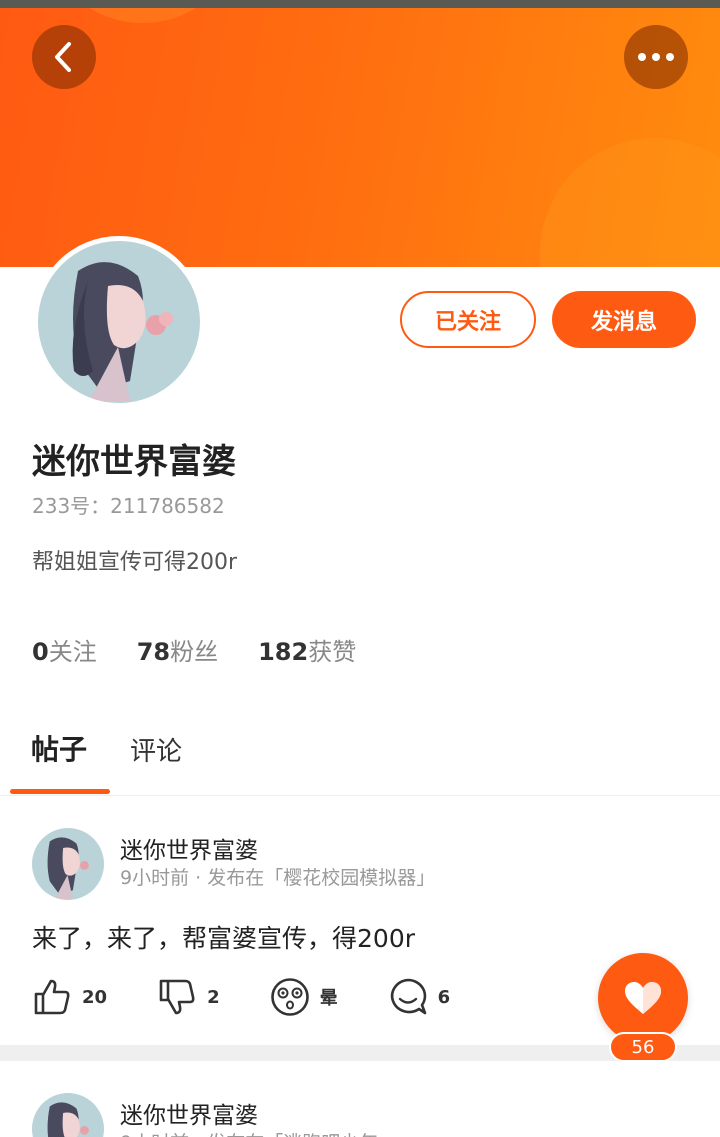 The image size is (720, 1137). I want to click on post-actions: 20 2 晕 6, so click(266, 997).